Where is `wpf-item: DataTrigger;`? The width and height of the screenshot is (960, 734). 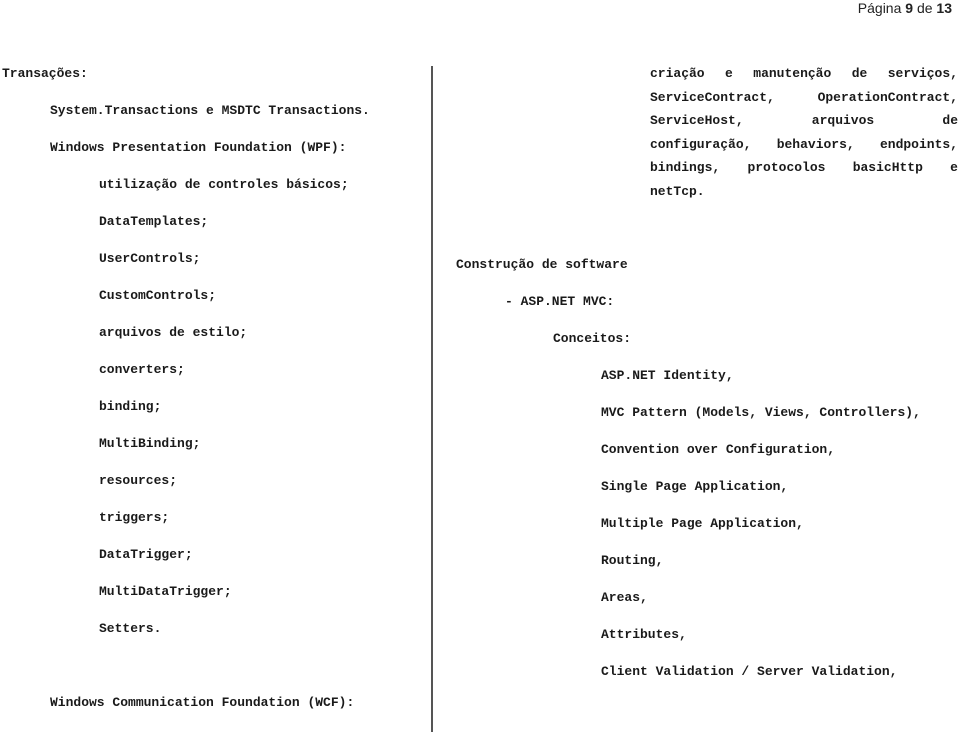
wpf-item: DataTrigger; is located at coordinates (146, 554).